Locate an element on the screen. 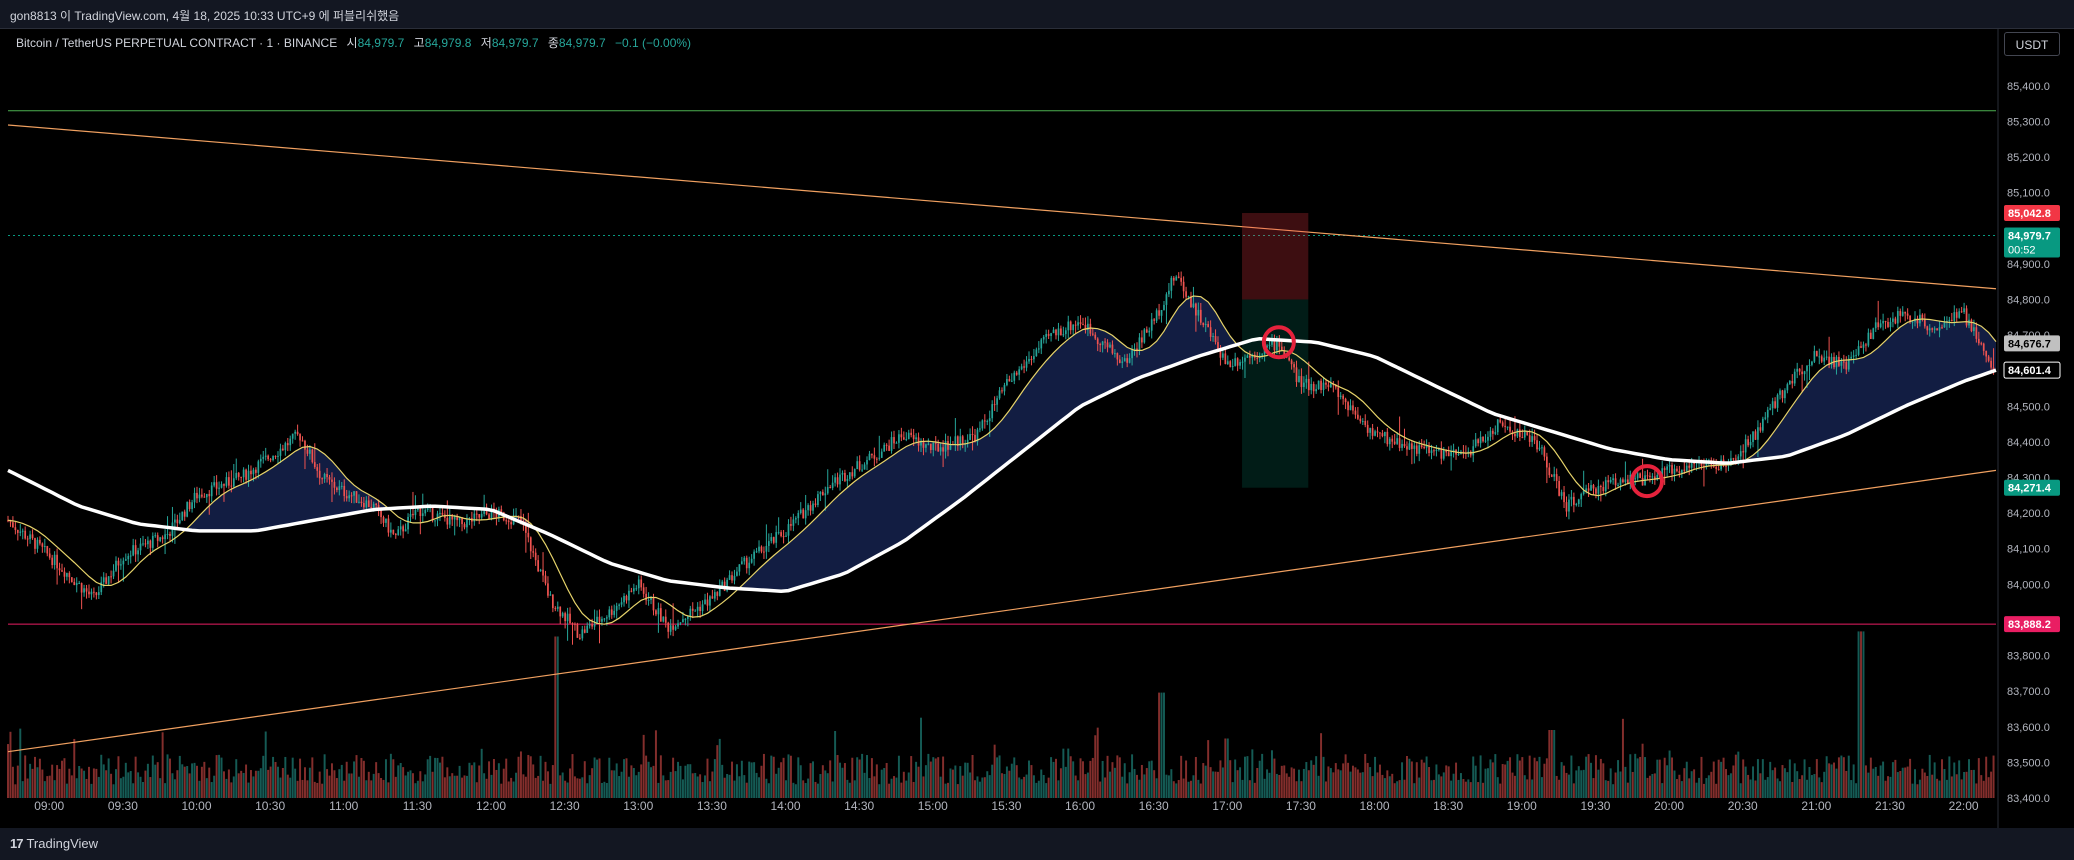  time-tick-label: 11:30 is located at coordinates (417, 806).